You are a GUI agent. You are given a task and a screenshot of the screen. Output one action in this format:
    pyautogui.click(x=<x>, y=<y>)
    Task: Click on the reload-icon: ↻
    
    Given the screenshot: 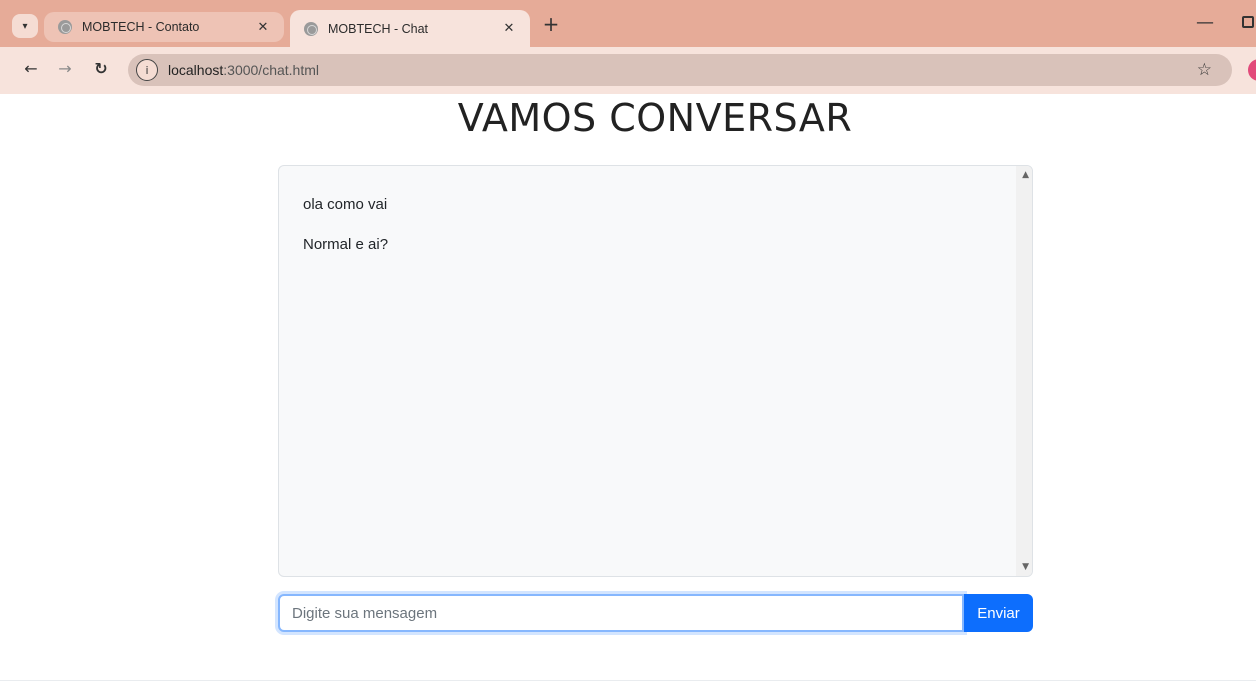 What is the action you would take?
    pyautogui.click(x=101, y=68)
    